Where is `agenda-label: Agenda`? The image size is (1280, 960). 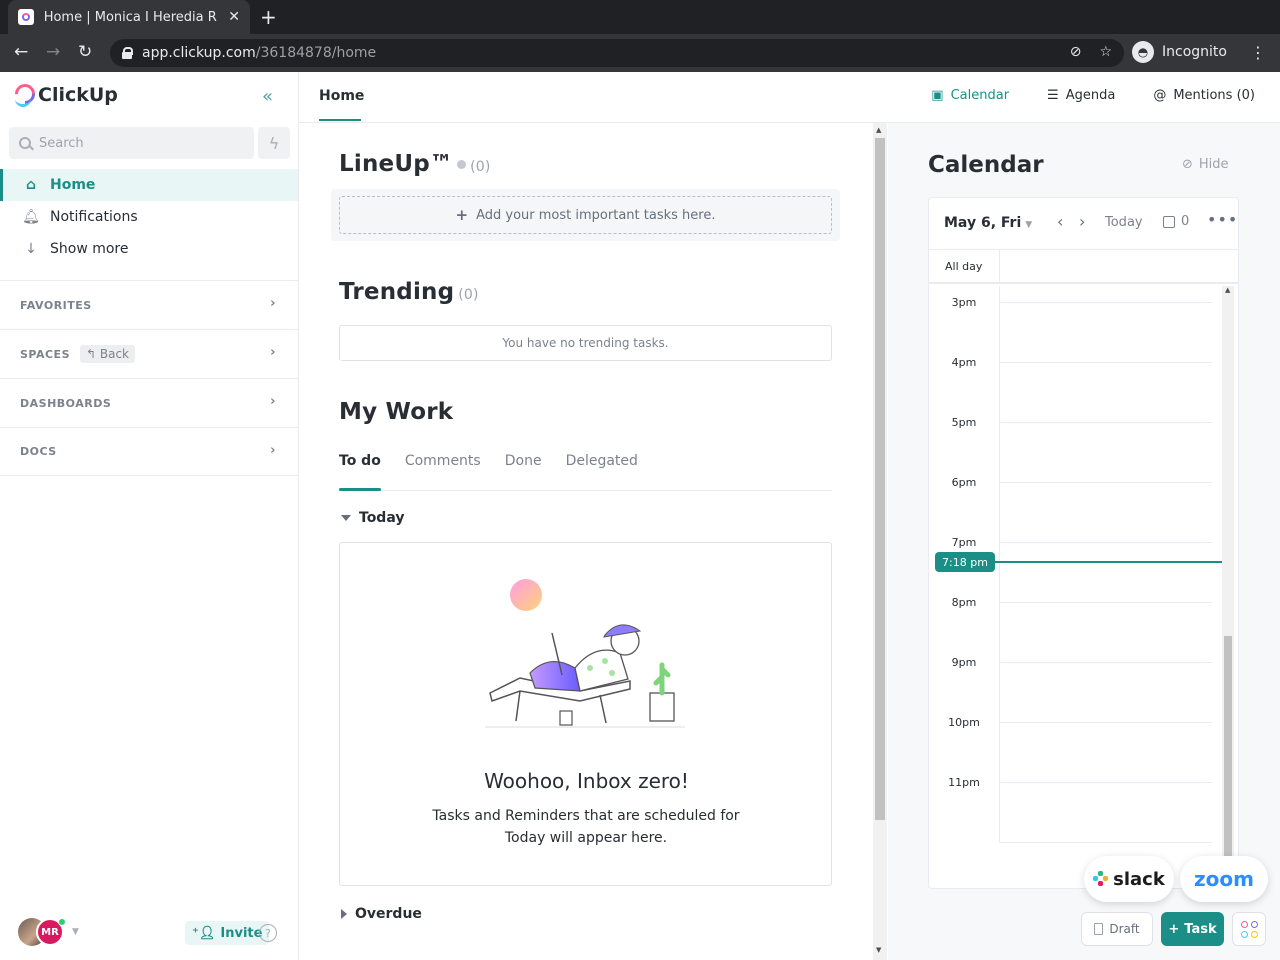 agenda-label: Agenda is located at coordinates (1090, 95).